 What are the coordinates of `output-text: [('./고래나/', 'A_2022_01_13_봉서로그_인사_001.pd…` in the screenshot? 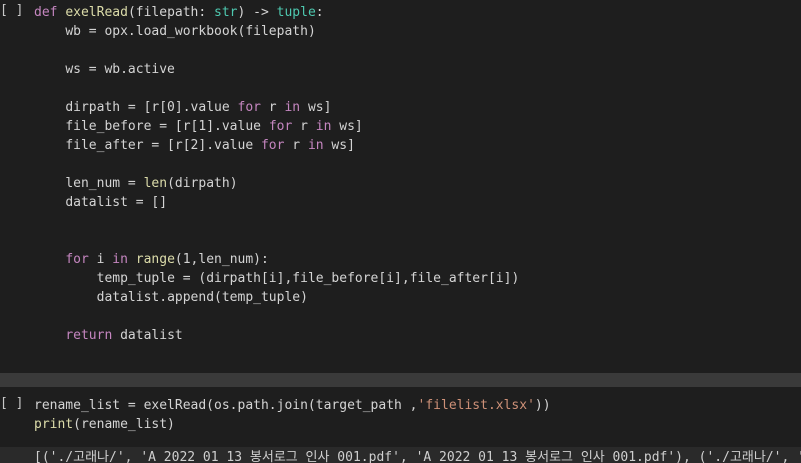 It's located at (417, 456).